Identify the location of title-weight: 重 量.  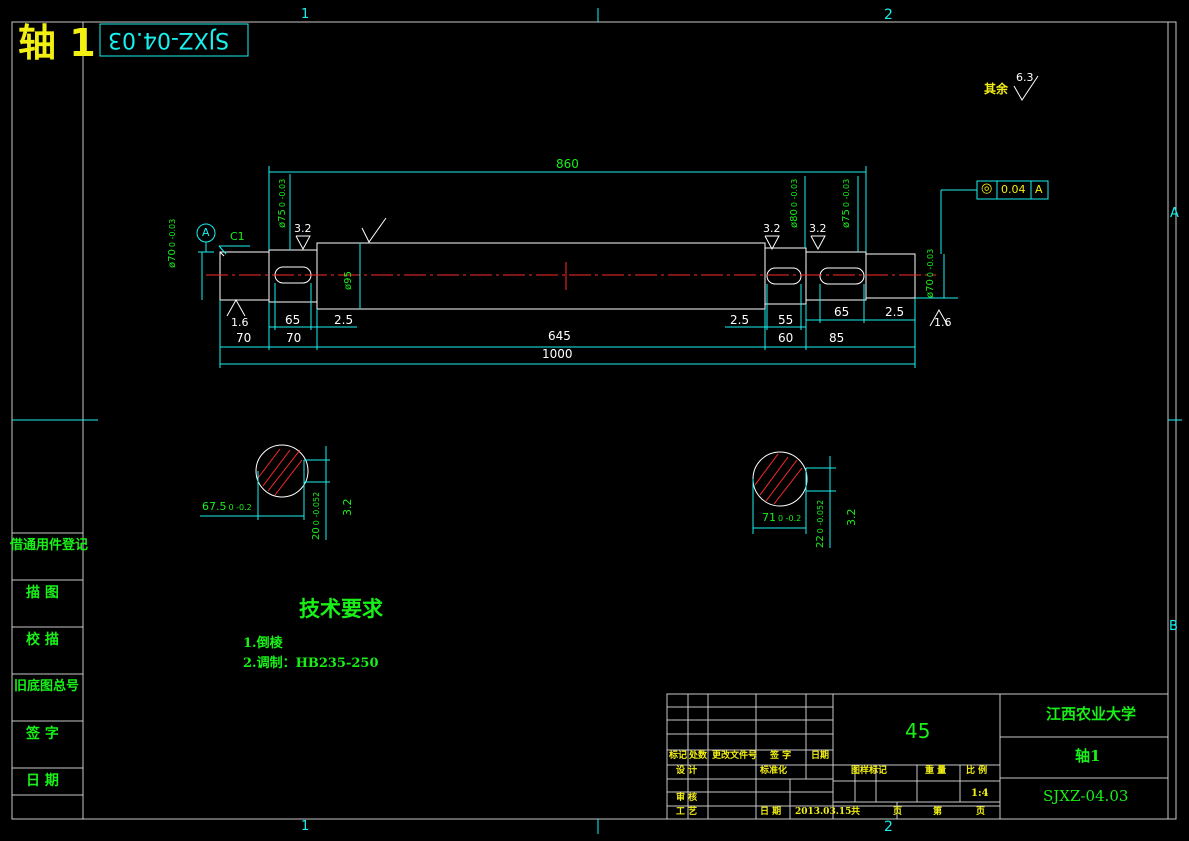
(936, 771).